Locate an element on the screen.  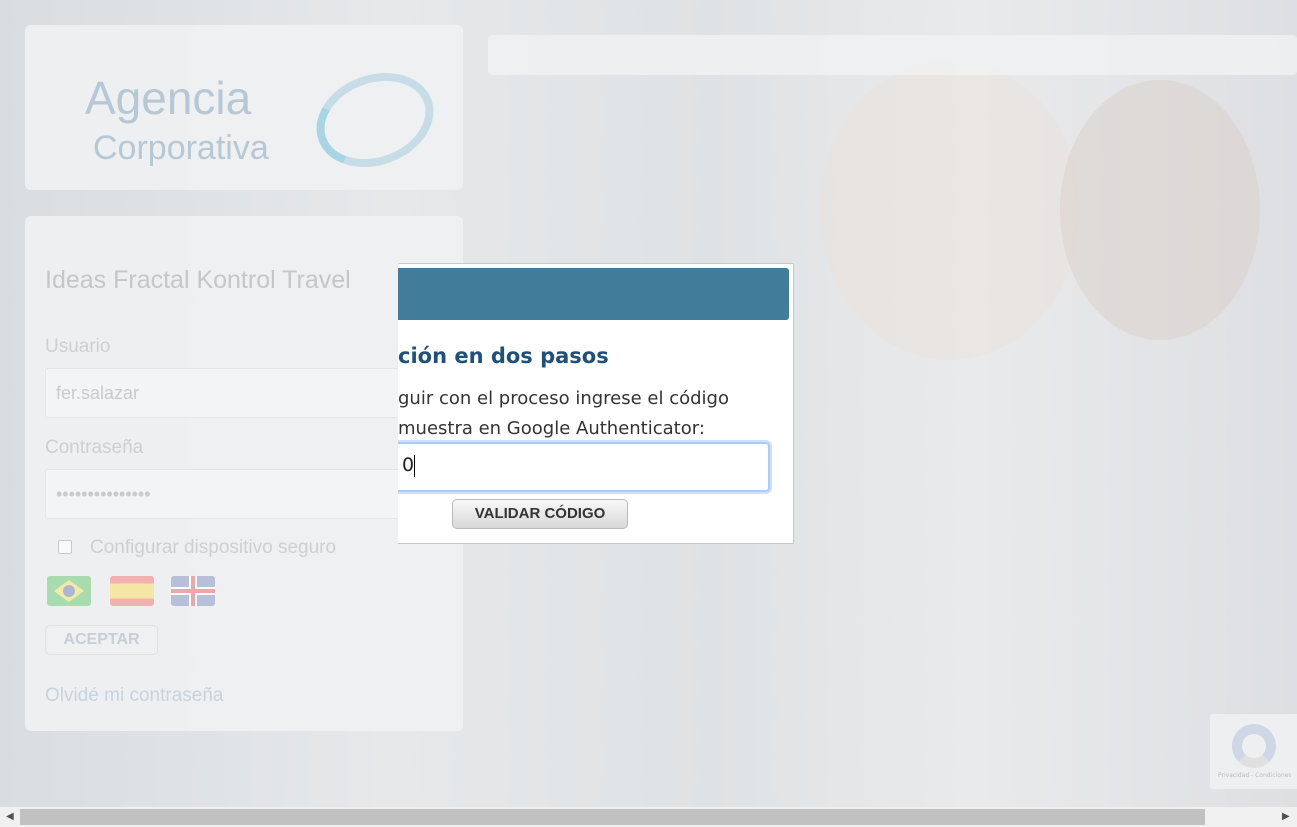
logo-panel: Agencia Corporativa is located at coordinates (244, 107).